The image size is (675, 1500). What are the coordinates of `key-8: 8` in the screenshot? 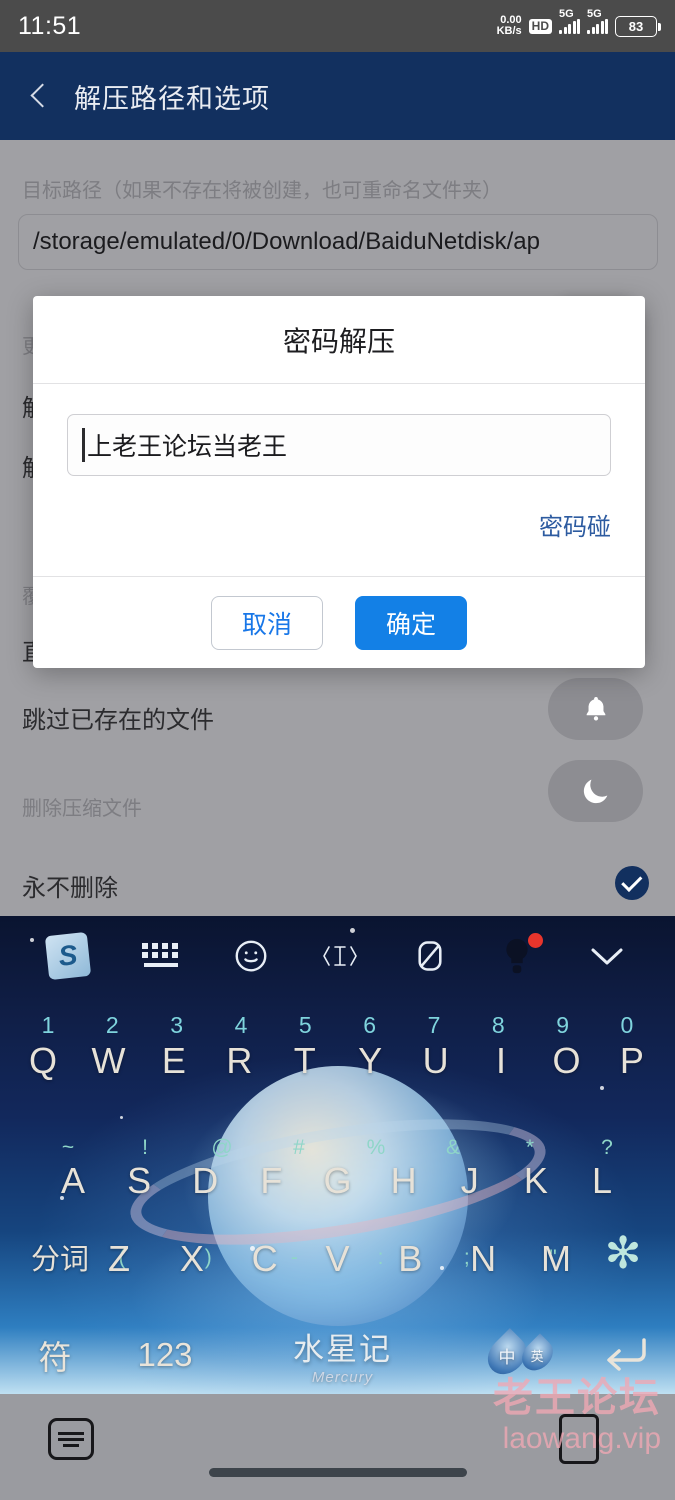 It's located at (498, 1025).